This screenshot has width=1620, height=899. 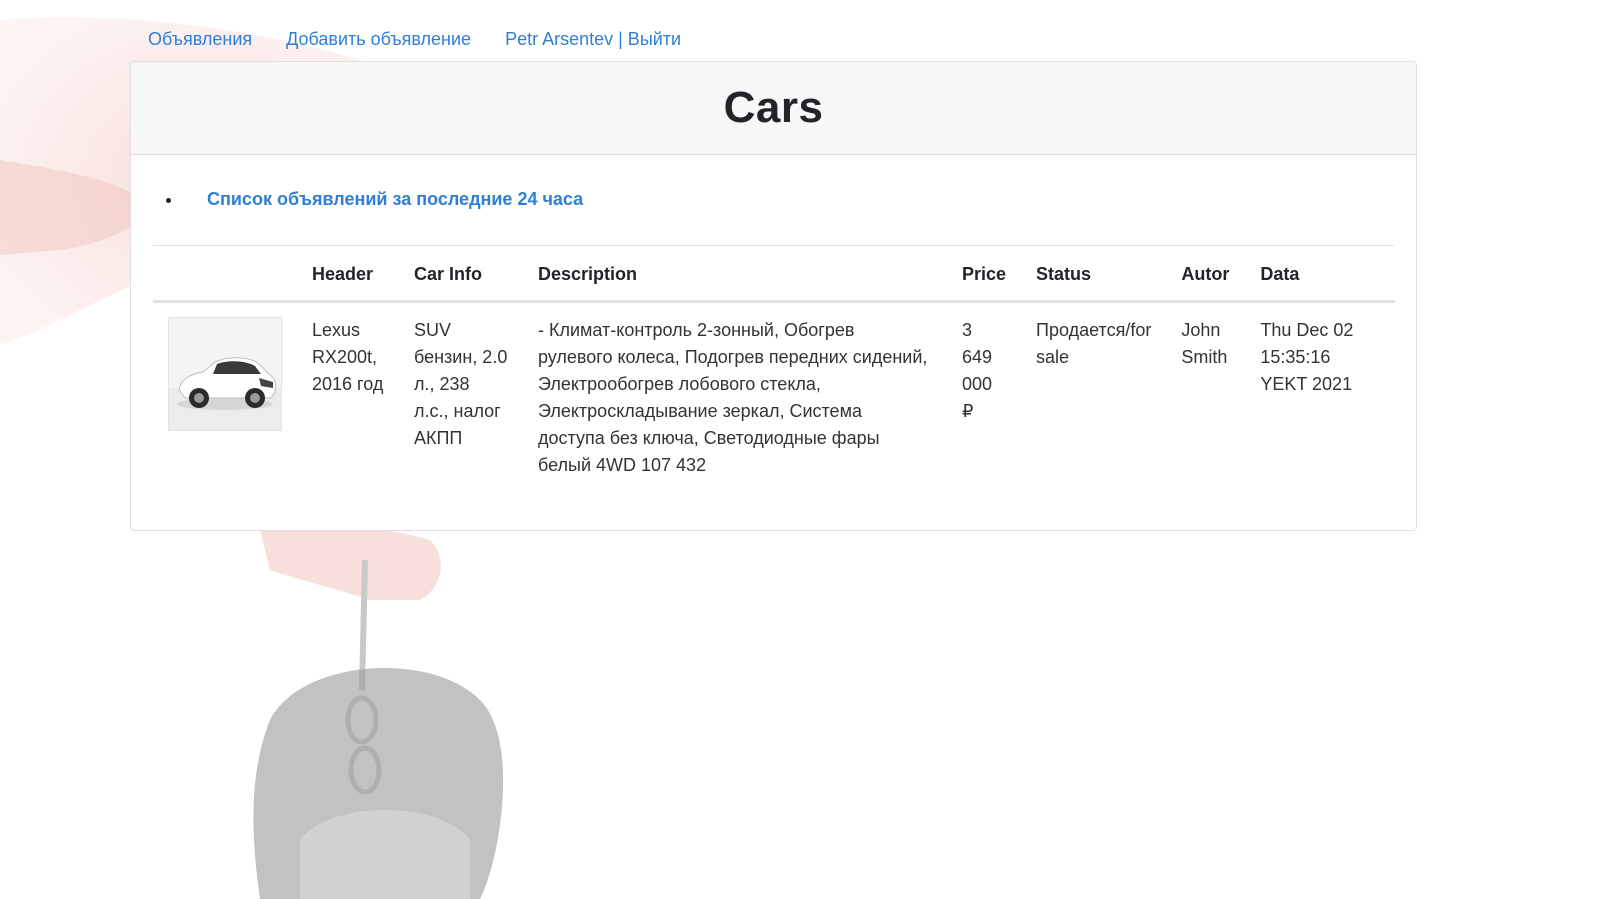 I want to click on page-title: Cars, so click(x=773, y=107).